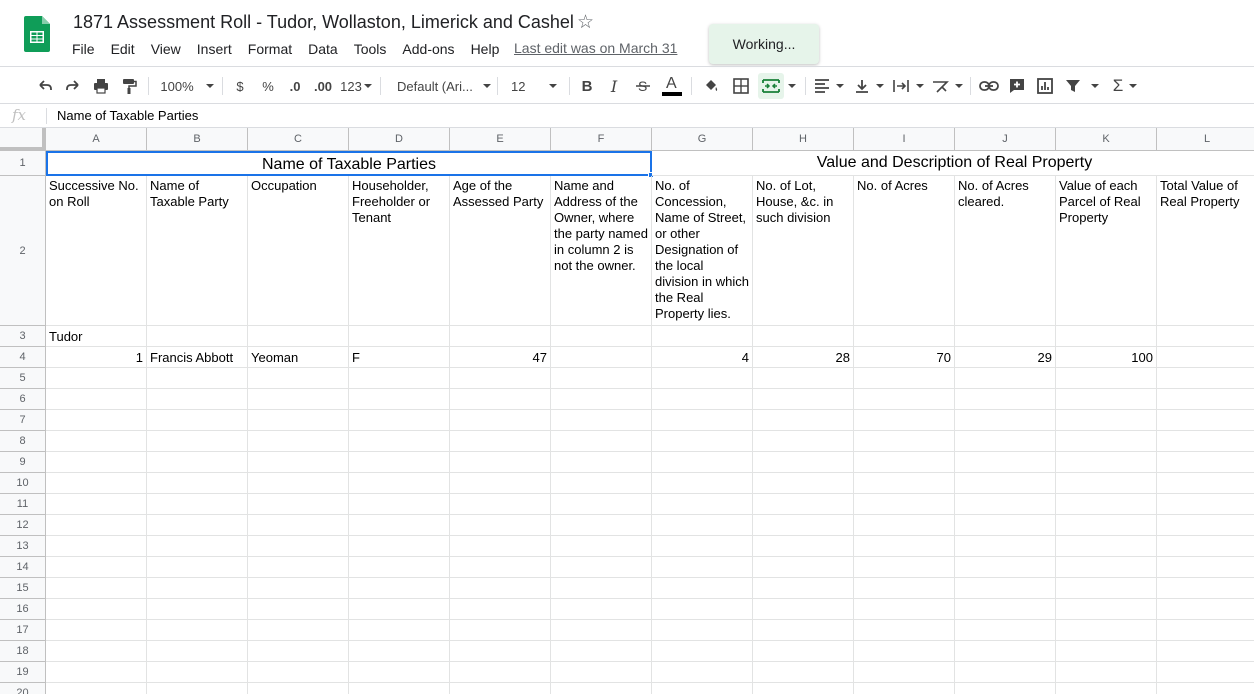  Describe the element at coordinates (96, 504) in the screenshot. I see `cell-a11` at that location.